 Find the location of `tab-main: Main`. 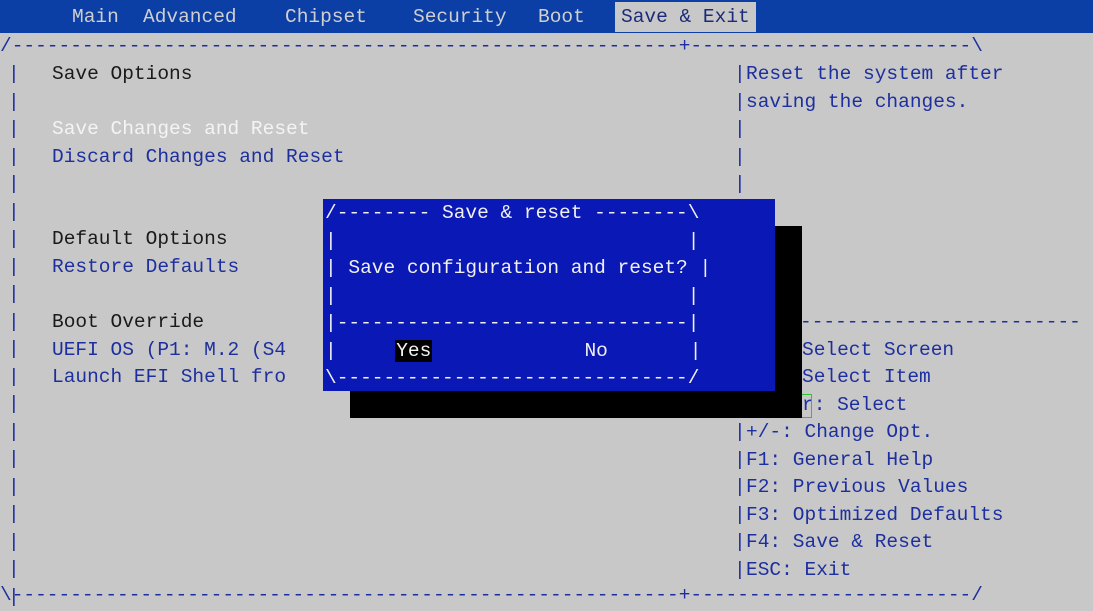

tab-main: Main is located at coordinates (95, 17).